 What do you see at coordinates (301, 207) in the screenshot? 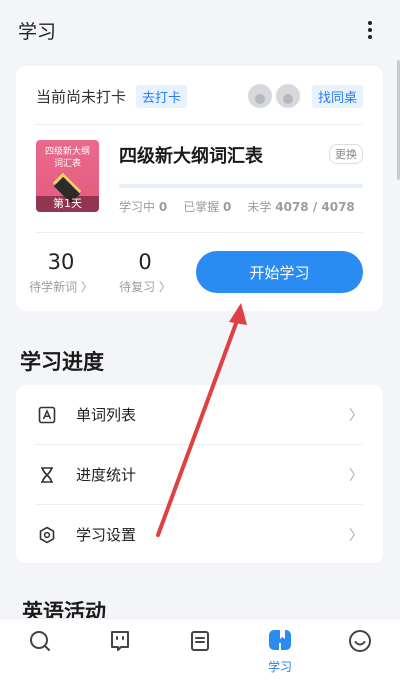
I see `stat-unlearned: 未学 4078 / 4078` at bounding box center [301, 207].